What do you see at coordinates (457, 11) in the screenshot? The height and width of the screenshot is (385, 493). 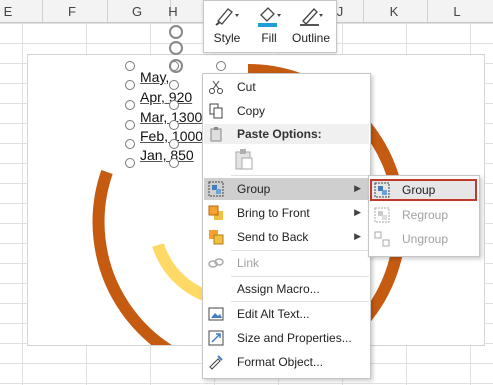 I see `column-header-l: L` at bounding box center [457, 11].